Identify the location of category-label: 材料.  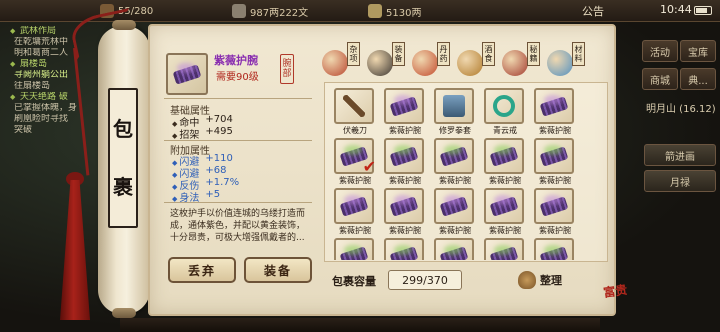
(578, 54).